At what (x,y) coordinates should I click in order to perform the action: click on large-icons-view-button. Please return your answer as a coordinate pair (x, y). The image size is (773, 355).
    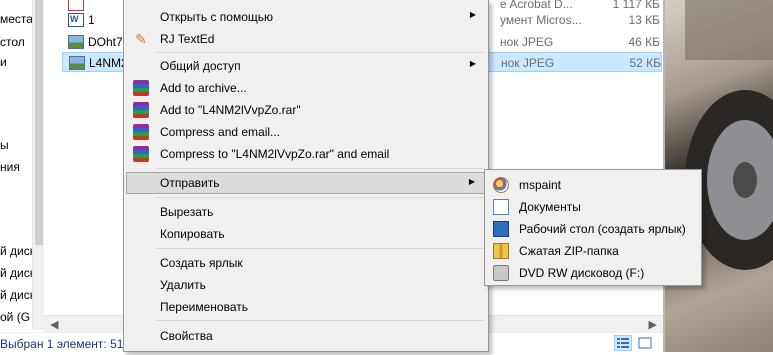
    Looking at the image, I should click on (645, 343).